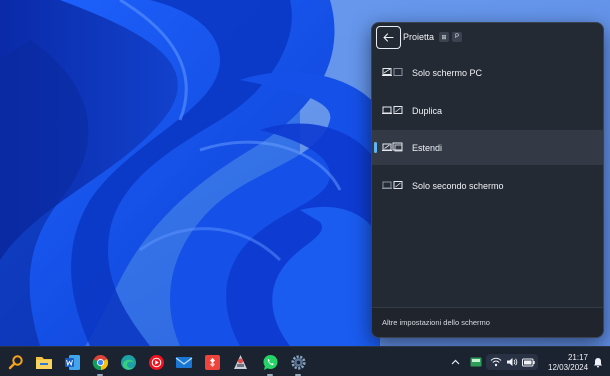 This screenshot has height=376, width=610. I want to click on tray-app-icon, so click(476, 362).